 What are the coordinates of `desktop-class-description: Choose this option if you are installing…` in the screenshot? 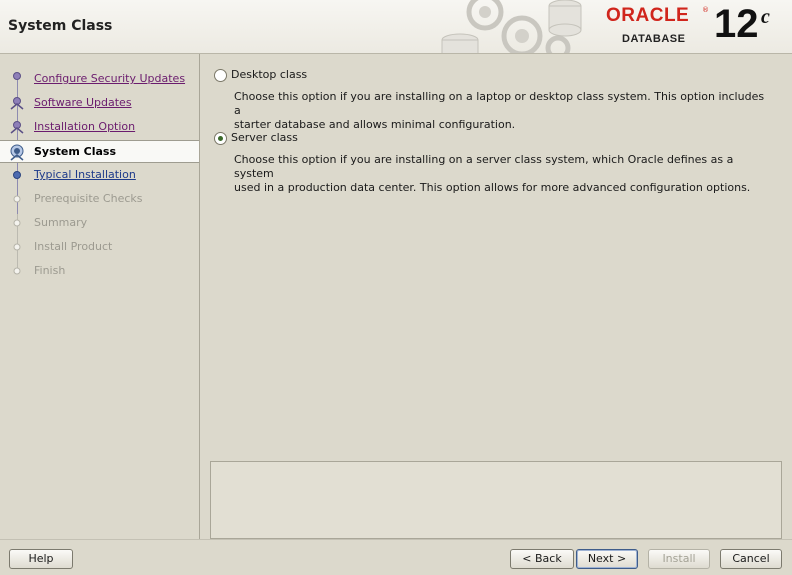 It's located at (504, 111).